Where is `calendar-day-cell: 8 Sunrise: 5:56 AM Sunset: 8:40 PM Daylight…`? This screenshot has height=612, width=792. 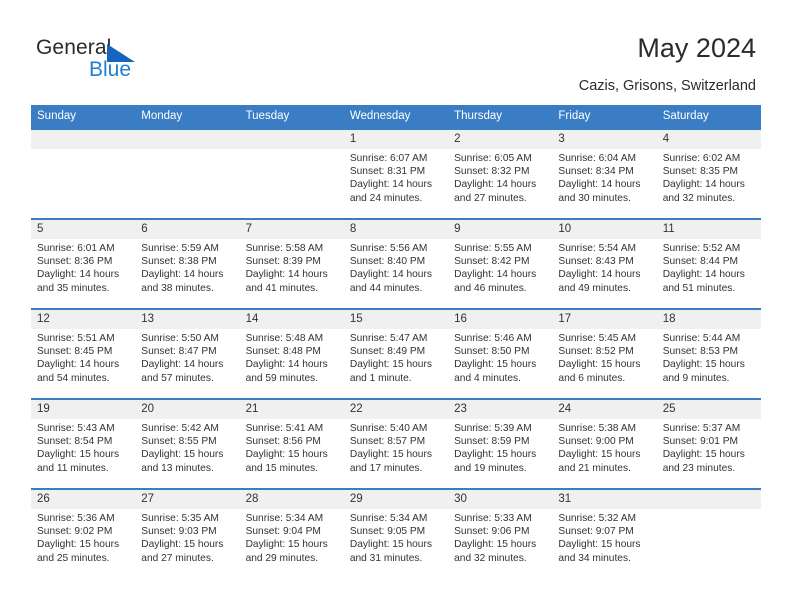 calendar-day-cell: 8 Sunrise: 5:56 AM Sunset: 8:40 PM Daylight… is located at coordinates (396, 263).